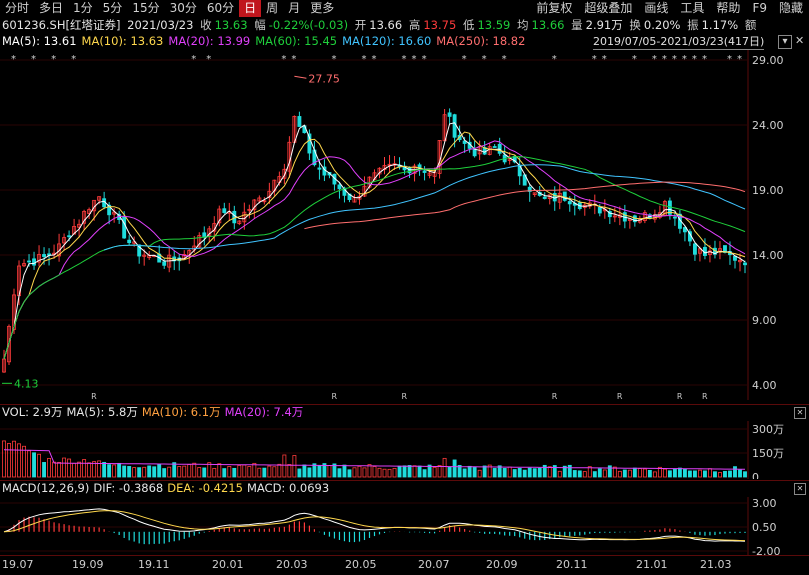 Image resolution: width=809 pixels, height=575 pixels. Describe the element at coordinates (785, 42) in the screenshot. I see `range-dropdown-icon: ▾` at that location.